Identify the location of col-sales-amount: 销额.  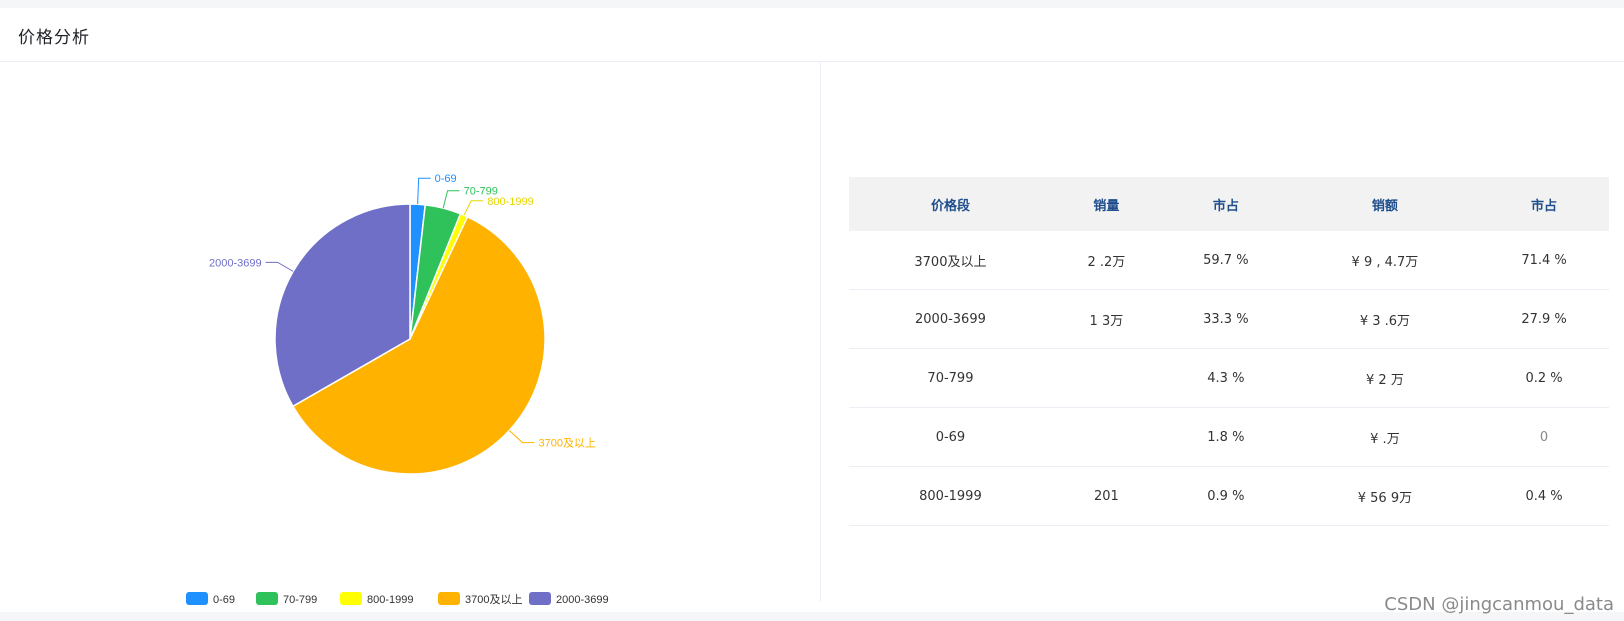
(1385, 204).